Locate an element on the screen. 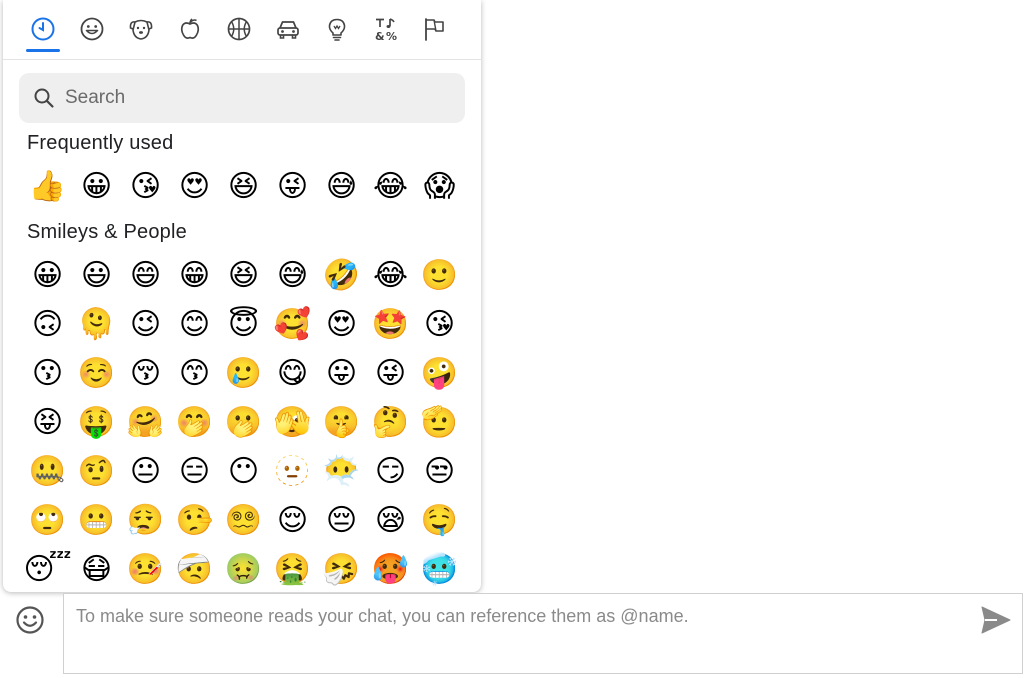 The width and height of the screenshot is (1024, 678). emoji-button: 🤫 is located at coordinates (341, 422).